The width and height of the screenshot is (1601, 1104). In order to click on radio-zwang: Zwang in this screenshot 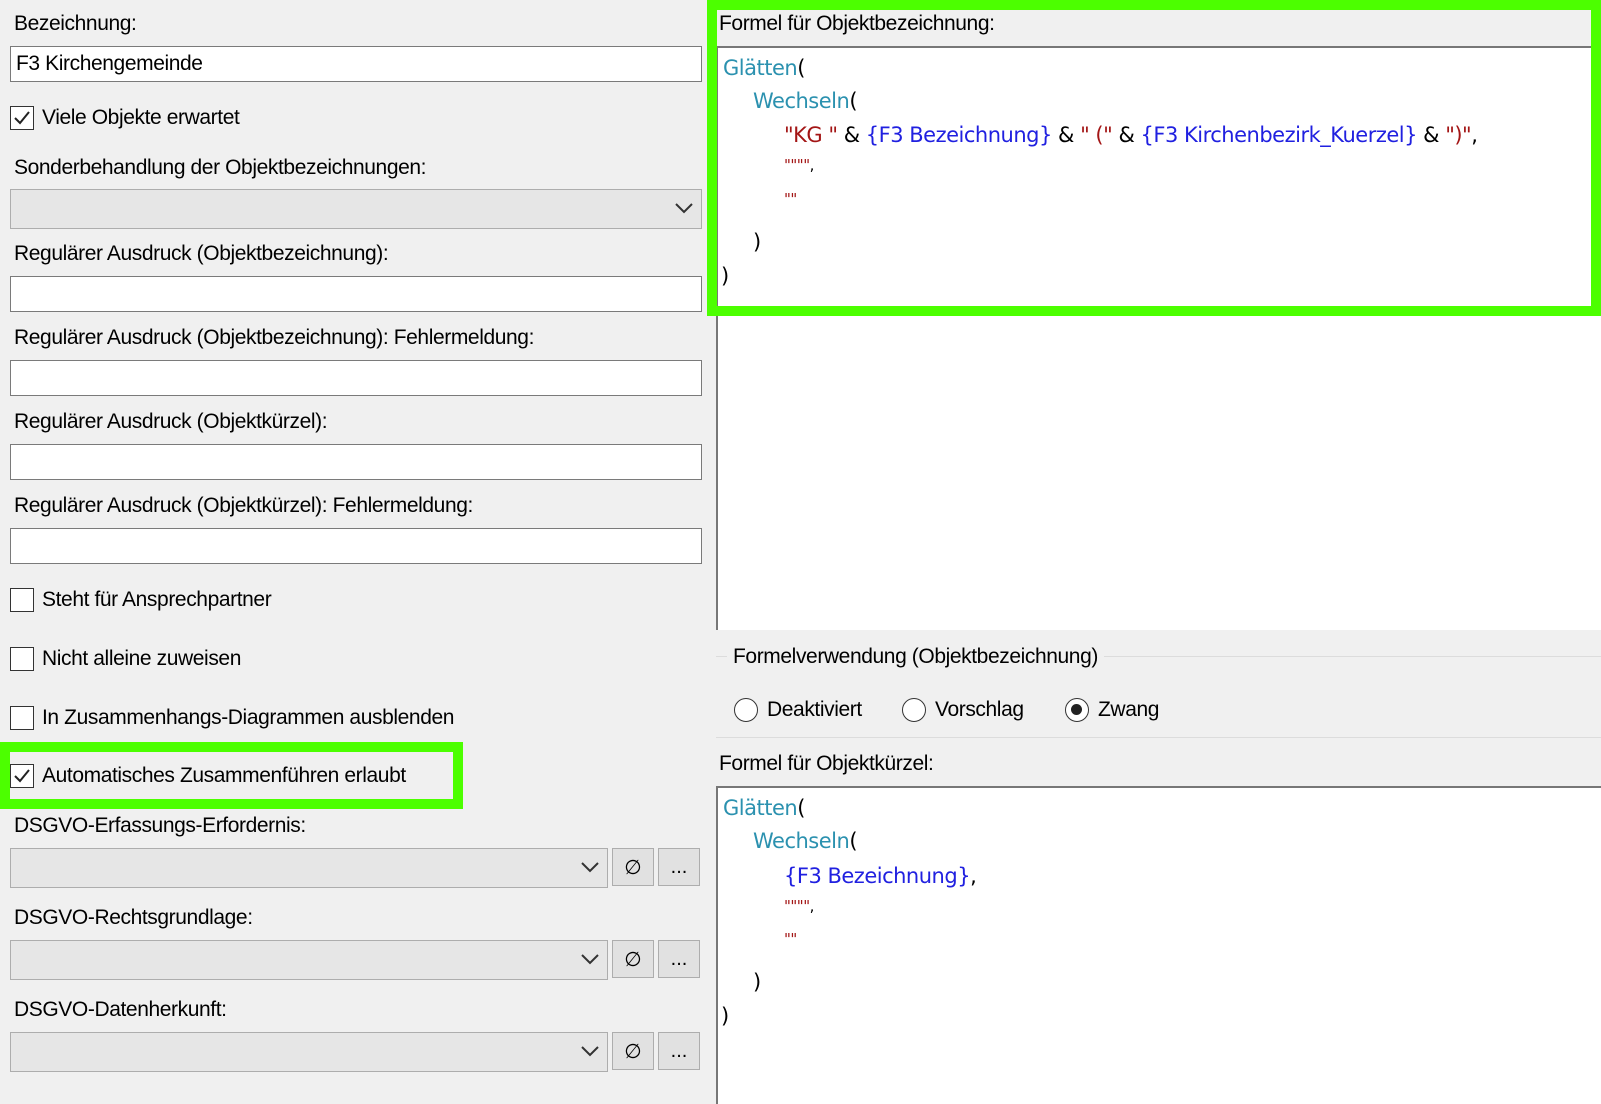, I will do `click(1112, 710)`.